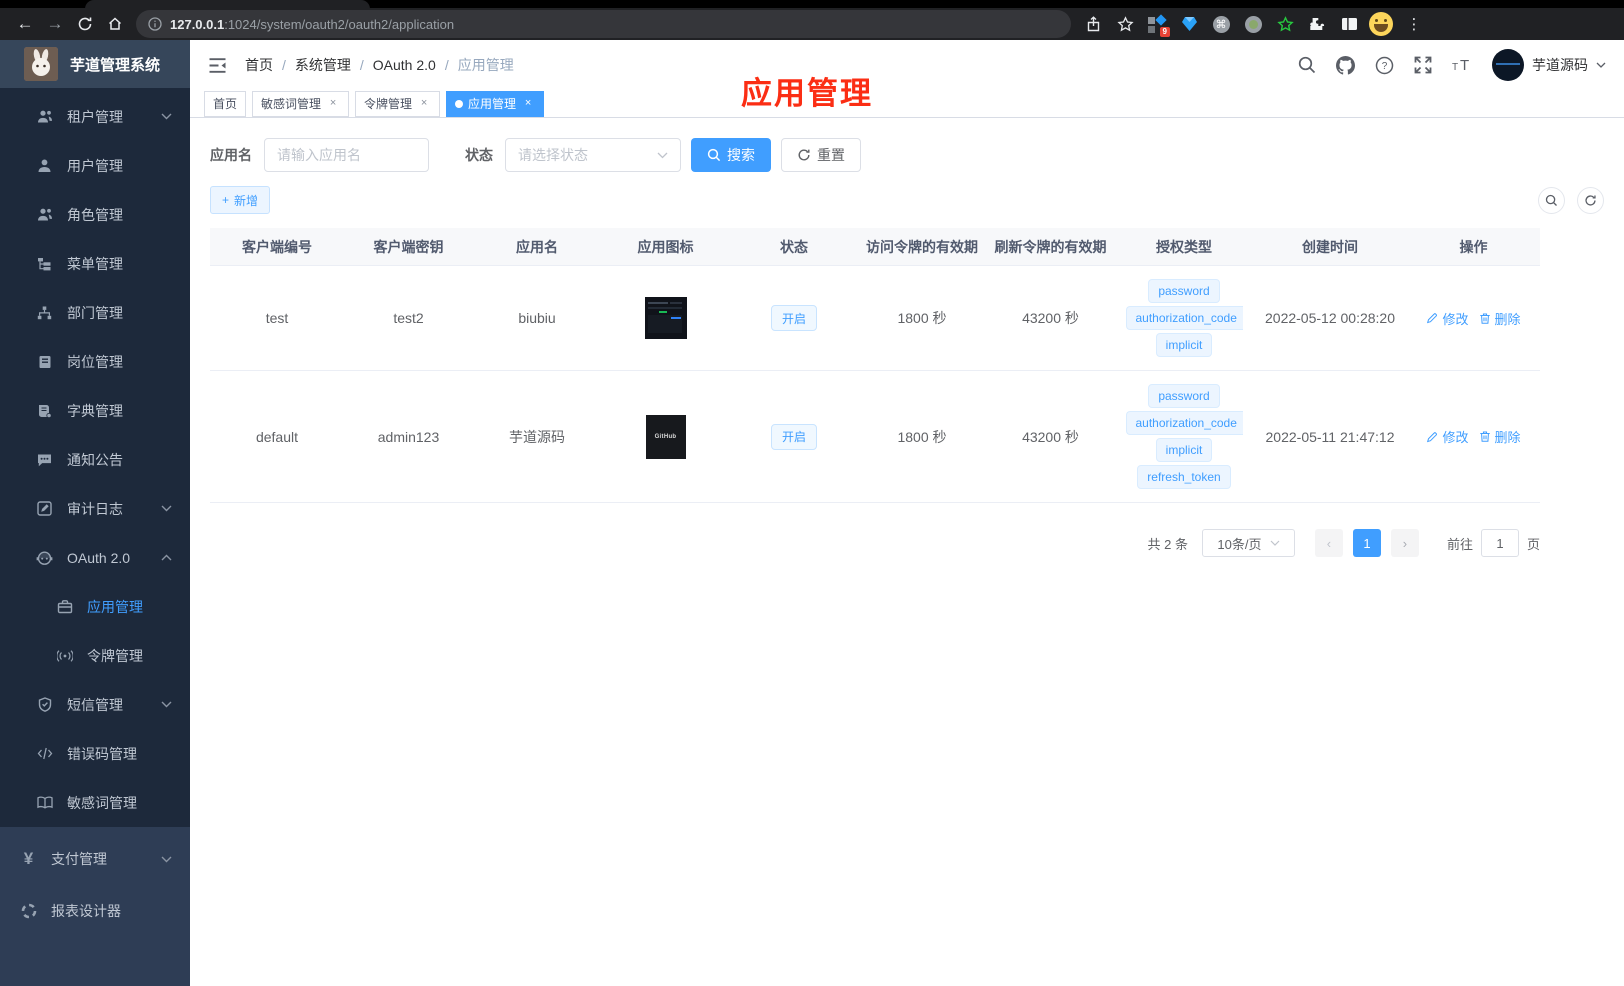 This screenshot has width=1624, height=986. I want to click on share-icon, so click(1093, 24).